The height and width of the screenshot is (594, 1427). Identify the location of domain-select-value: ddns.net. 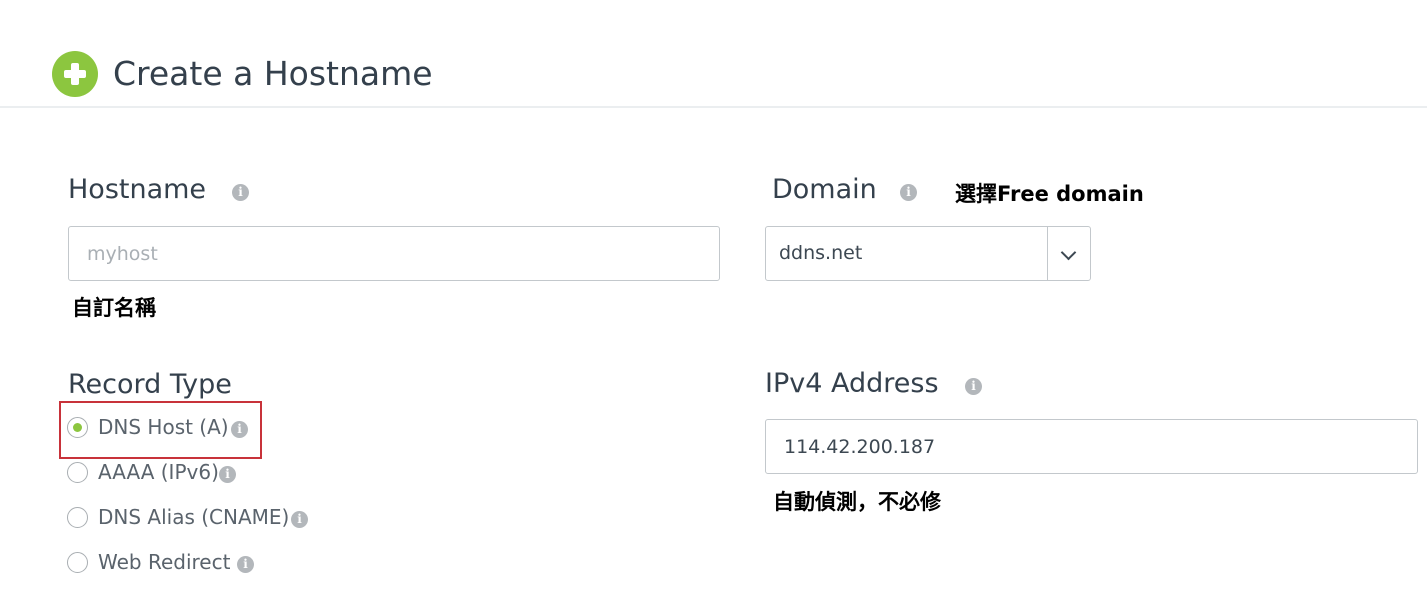
(821, 253).